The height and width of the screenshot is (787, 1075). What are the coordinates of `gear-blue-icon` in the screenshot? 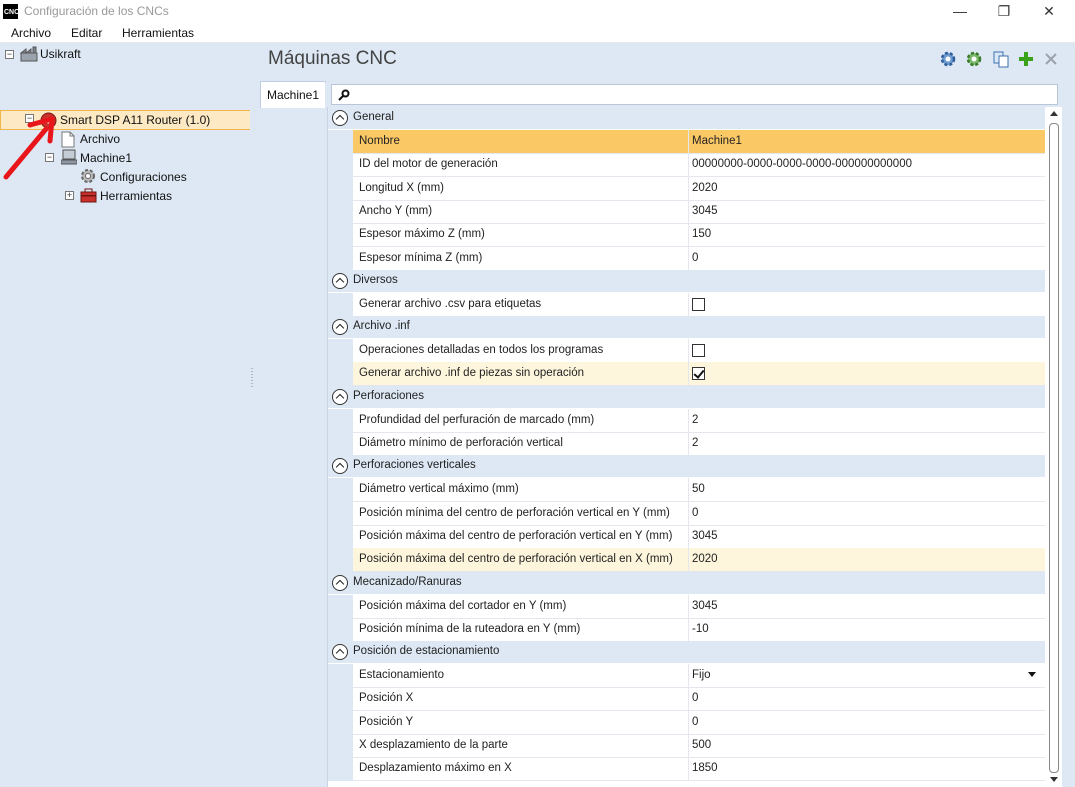 It's located at (948, 59).